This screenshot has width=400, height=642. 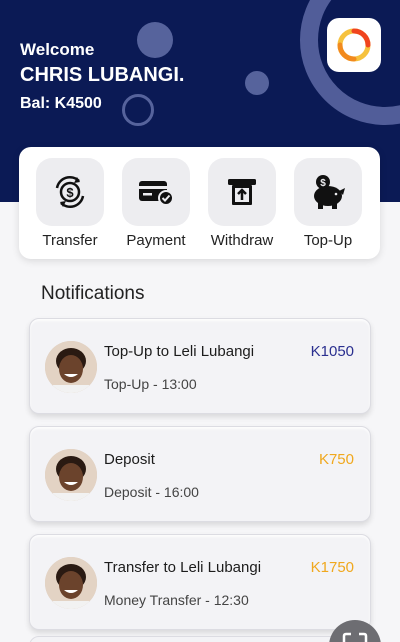 What do you see at coordinates (336, 459) in the screenshot?
I see `notification-amount: K750` at bounding box center [336, 459].